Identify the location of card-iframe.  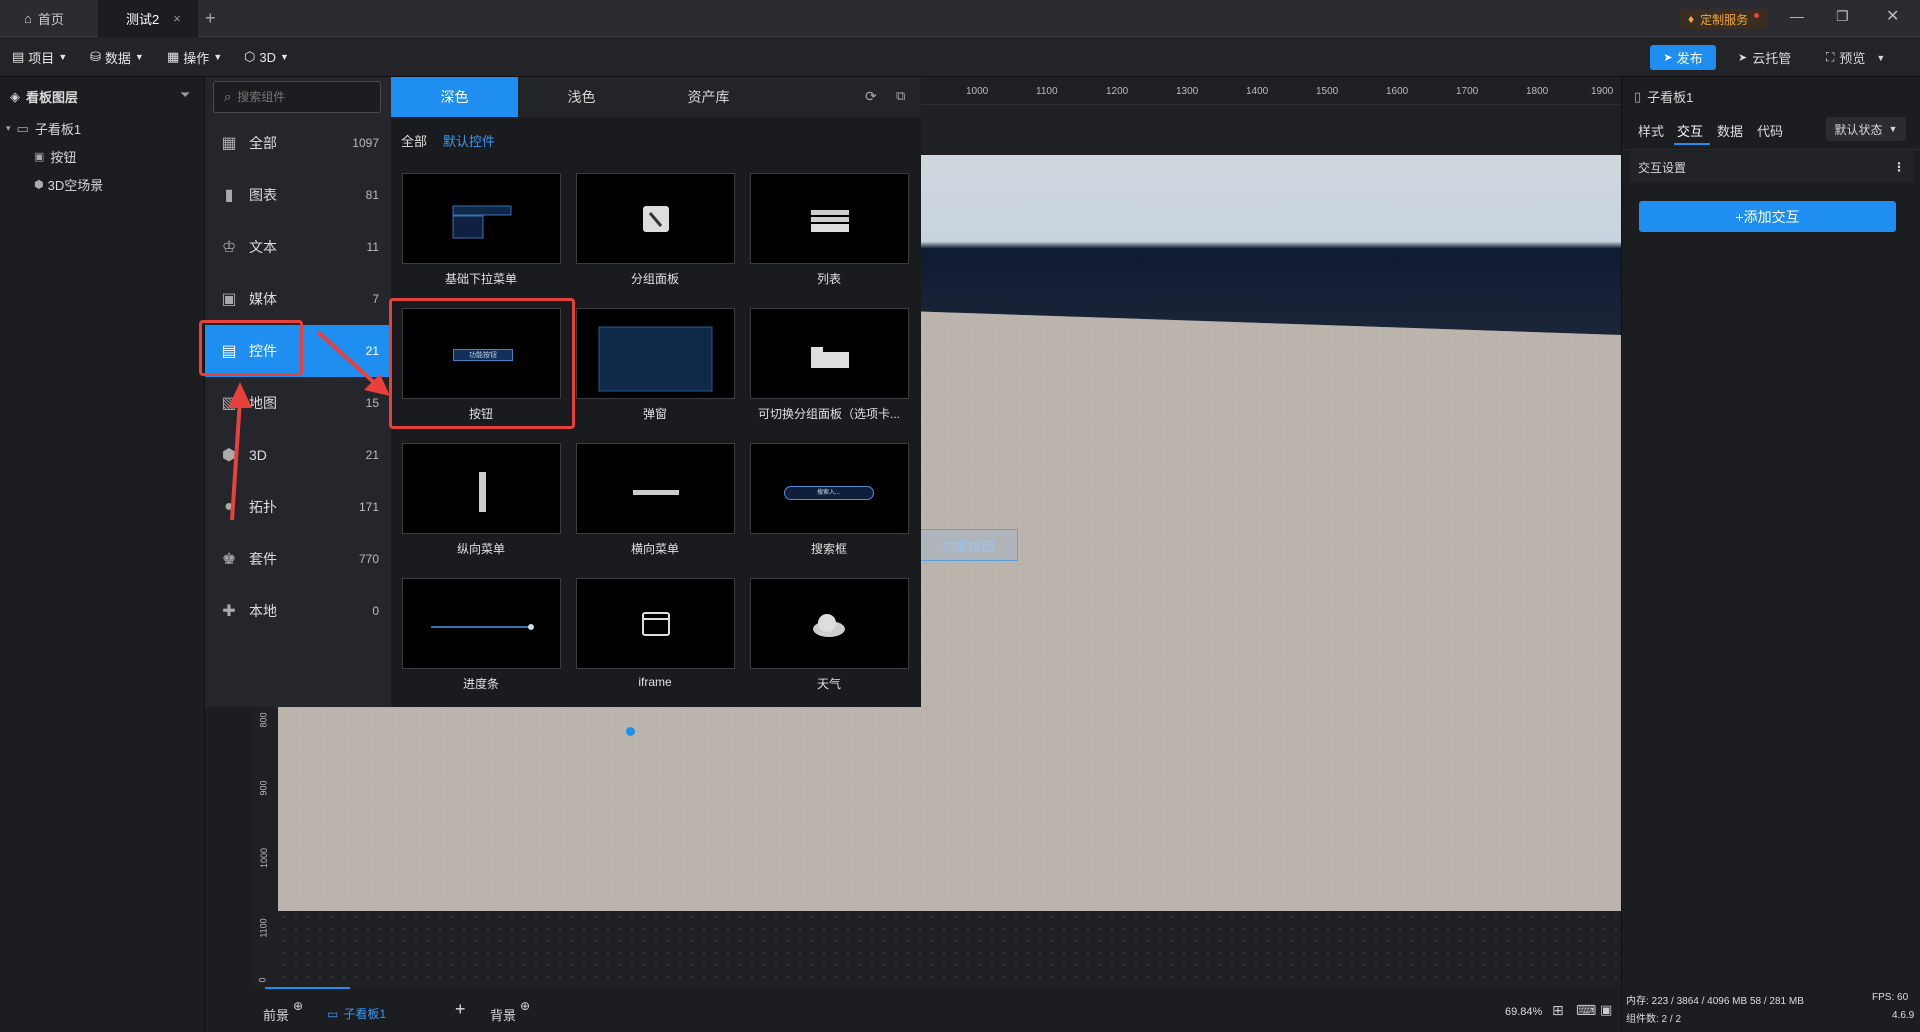
(655, 623).